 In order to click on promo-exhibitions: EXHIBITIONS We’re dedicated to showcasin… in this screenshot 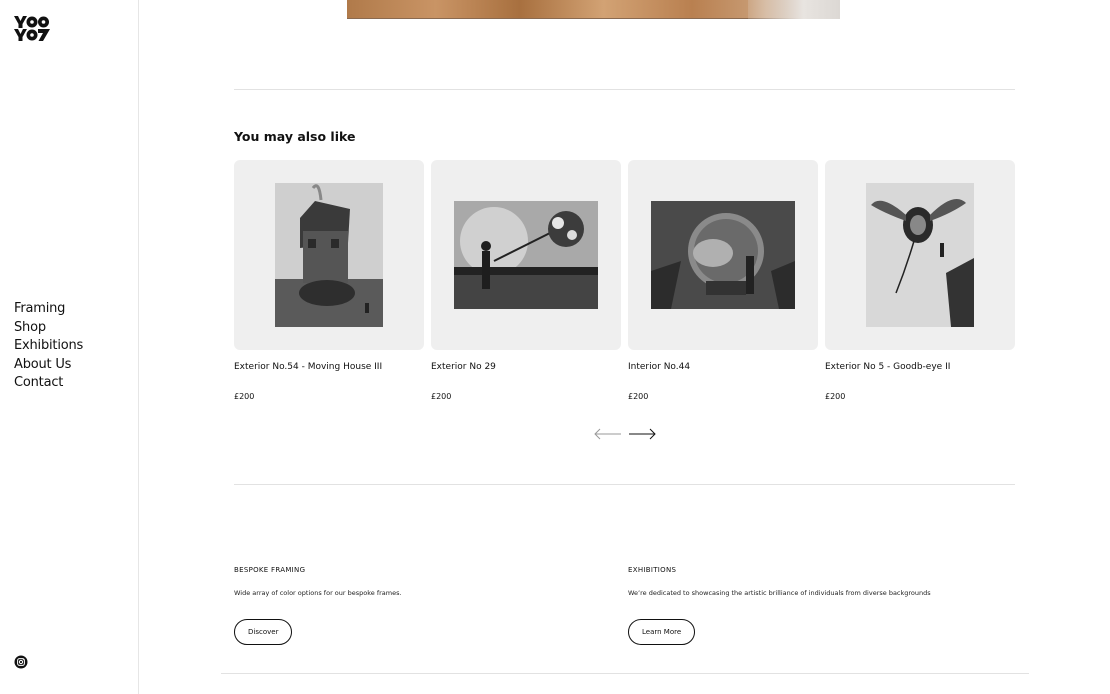, I will do `click(793, 605)`.